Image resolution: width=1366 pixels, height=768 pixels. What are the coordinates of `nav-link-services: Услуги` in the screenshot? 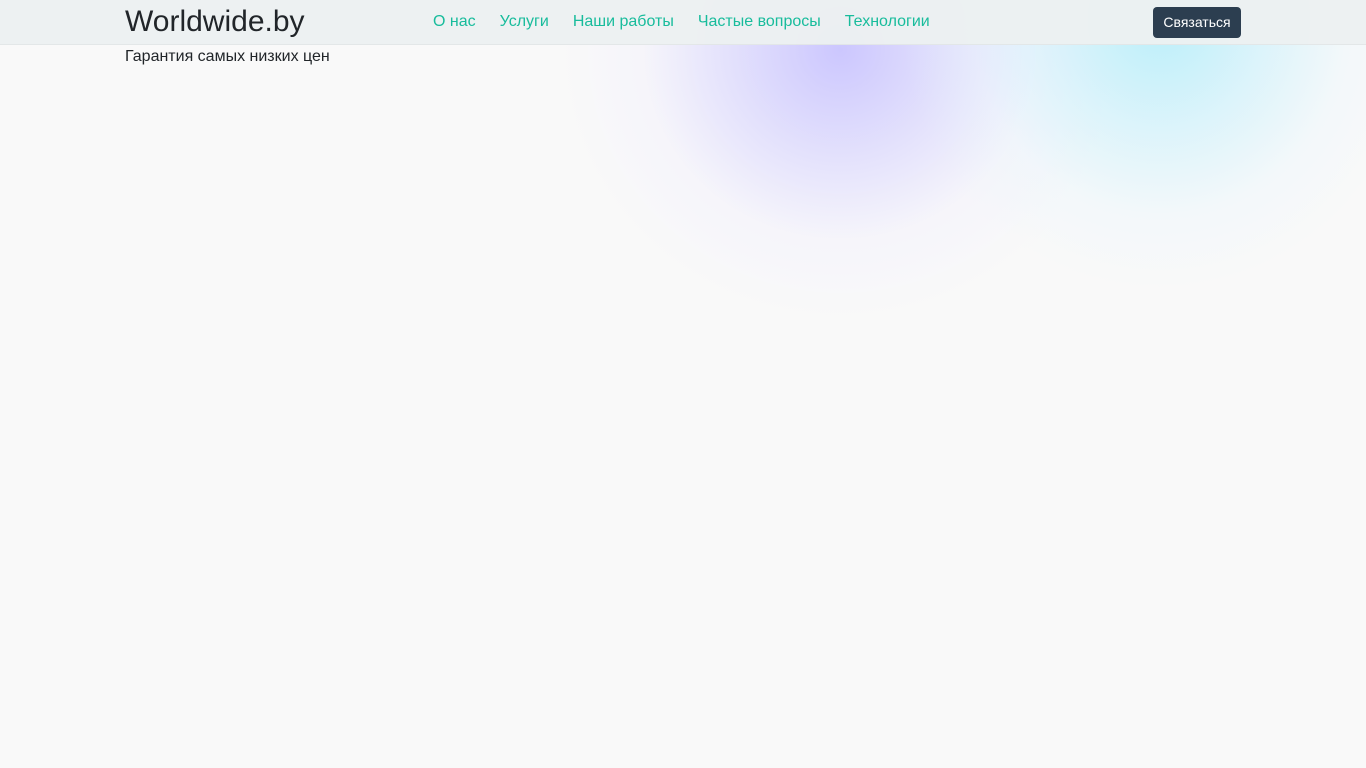 It's located at (524, 22).